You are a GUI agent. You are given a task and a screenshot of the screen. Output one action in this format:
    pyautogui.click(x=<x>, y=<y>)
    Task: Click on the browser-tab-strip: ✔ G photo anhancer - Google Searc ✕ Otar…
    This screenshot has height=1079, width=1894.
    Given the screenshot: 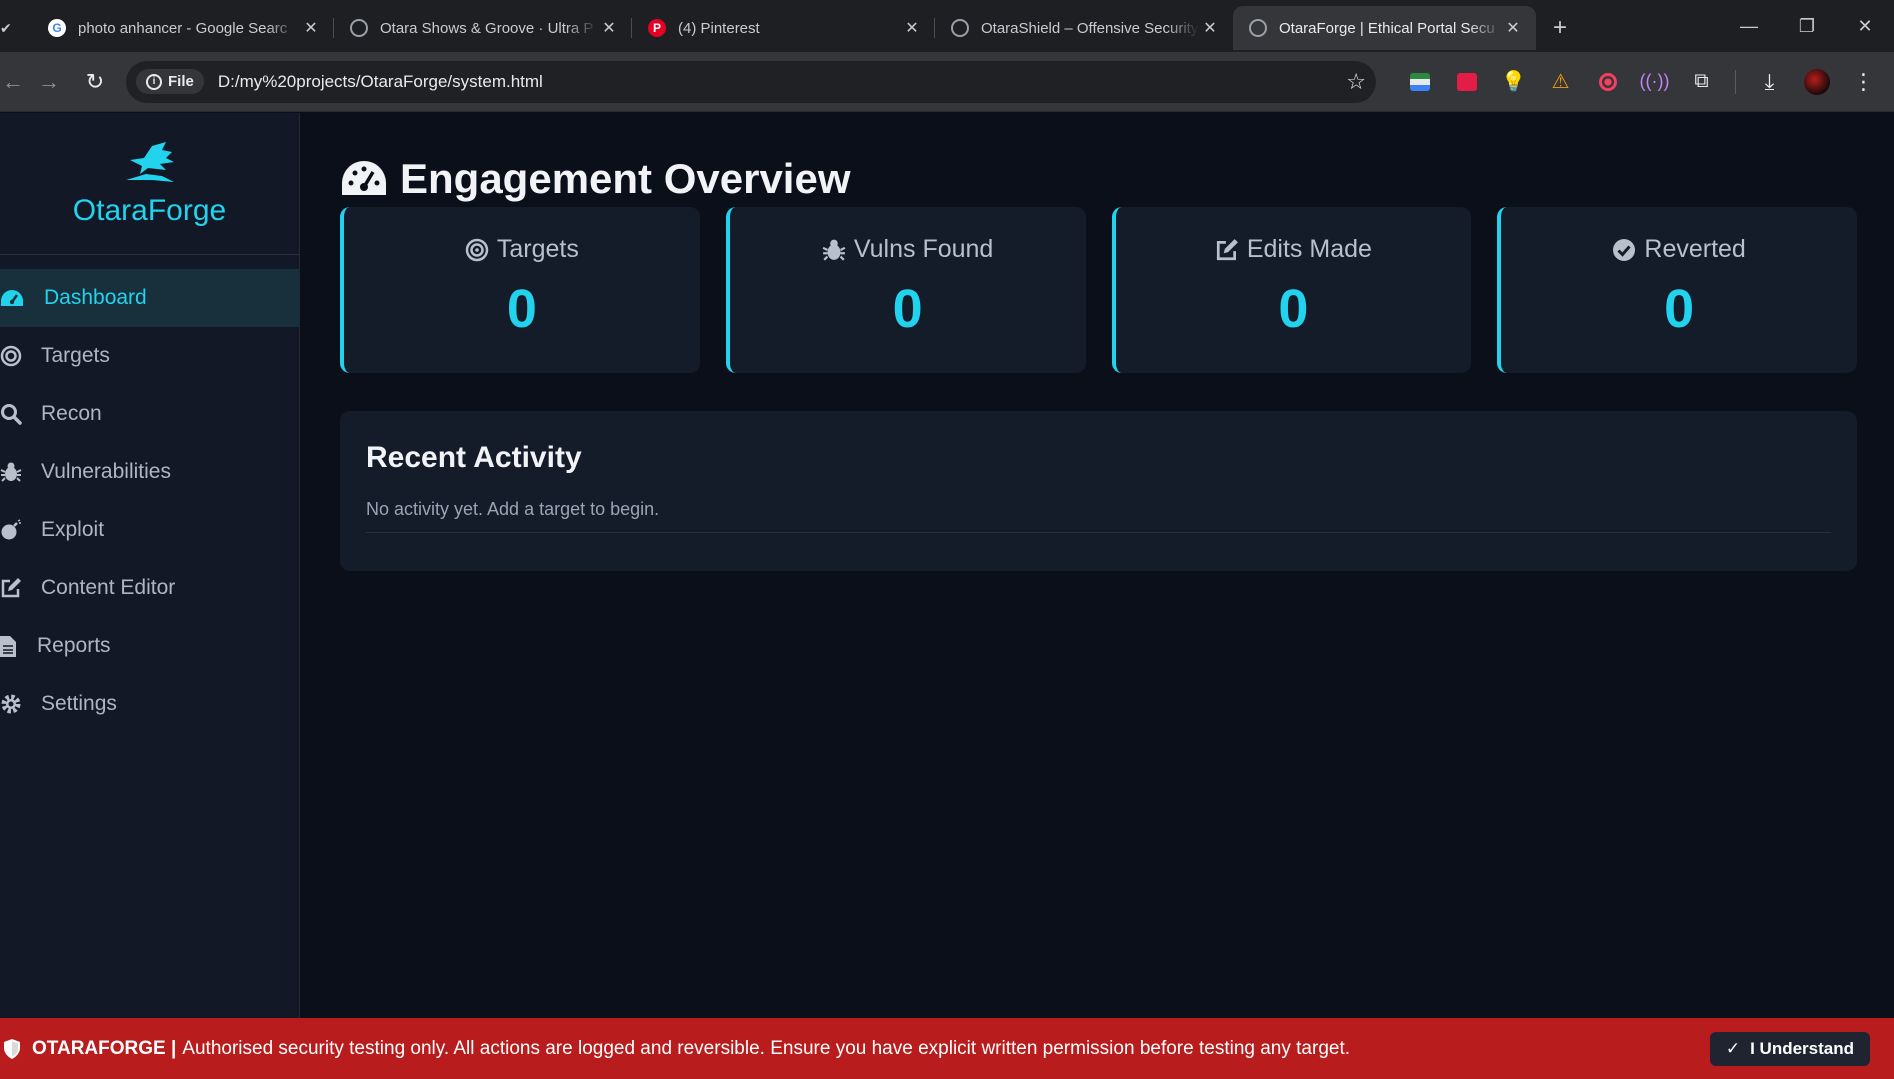 What is the action you would take?
    pyautogui.click(x=947, y=26)
    